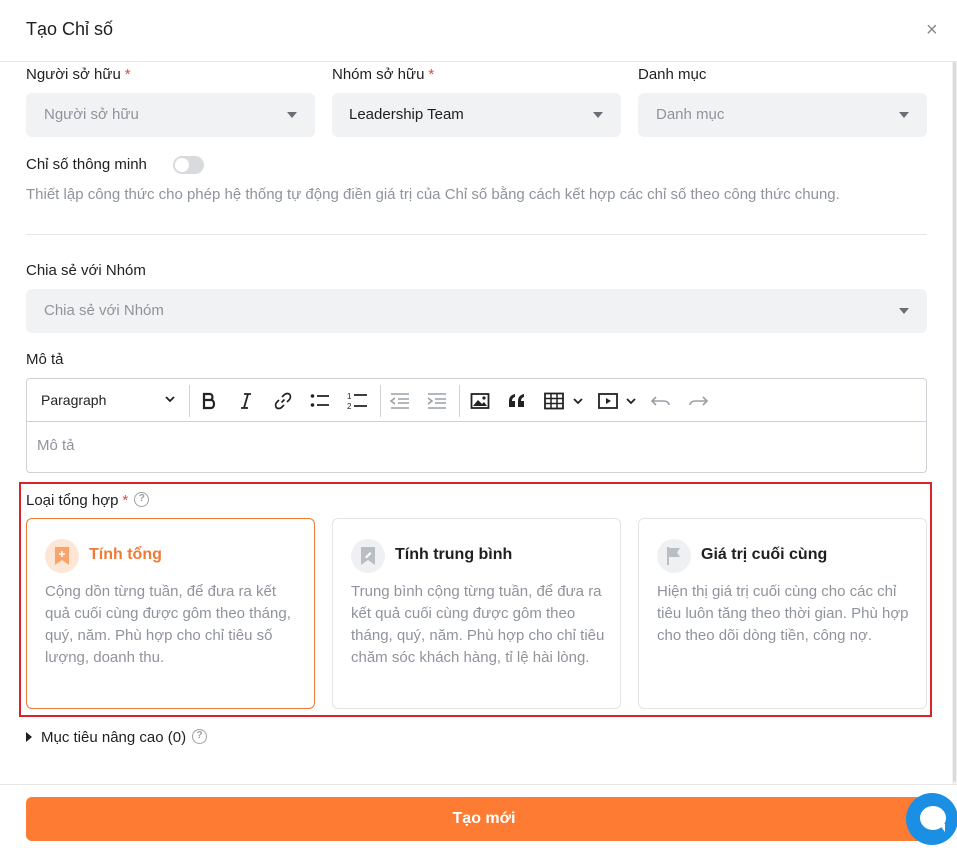 This screenshot has height=853, width=957. Describe the element at coordinates (182, 165) in the screenshot. I see `toggle-knob` at that location.